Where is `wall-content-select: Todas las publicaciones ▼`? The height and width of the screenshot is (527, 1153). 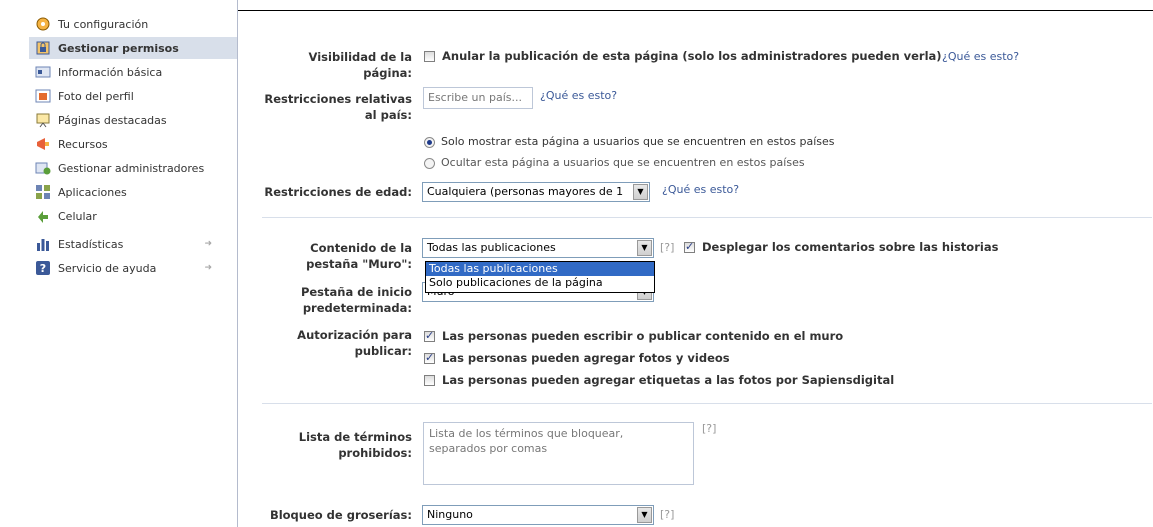
wall-content-select: Todas las publicaciones ▼ is located at coordinates (538, 248).